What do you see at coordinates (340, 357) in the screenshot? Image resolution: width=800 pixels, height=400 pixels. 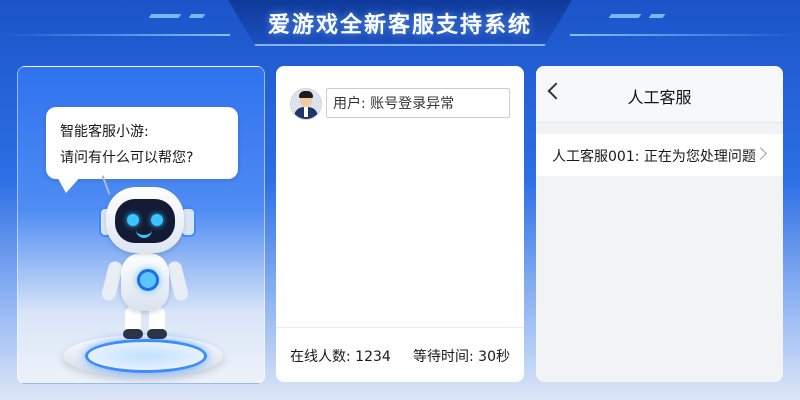 I see `online-count: 在线人数: 1234` at bounding box center [340, 357].